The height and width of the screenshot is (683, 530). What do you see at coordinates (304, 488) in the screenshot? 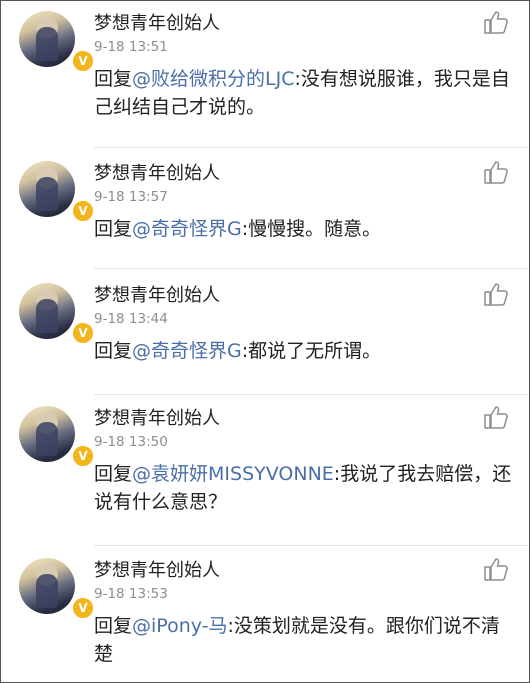
I see `comment-text: 回复@袁妍妍MISSYVONNE:我说了我去赔偿，还说有什么意思？` at bounding box center [304, 488].